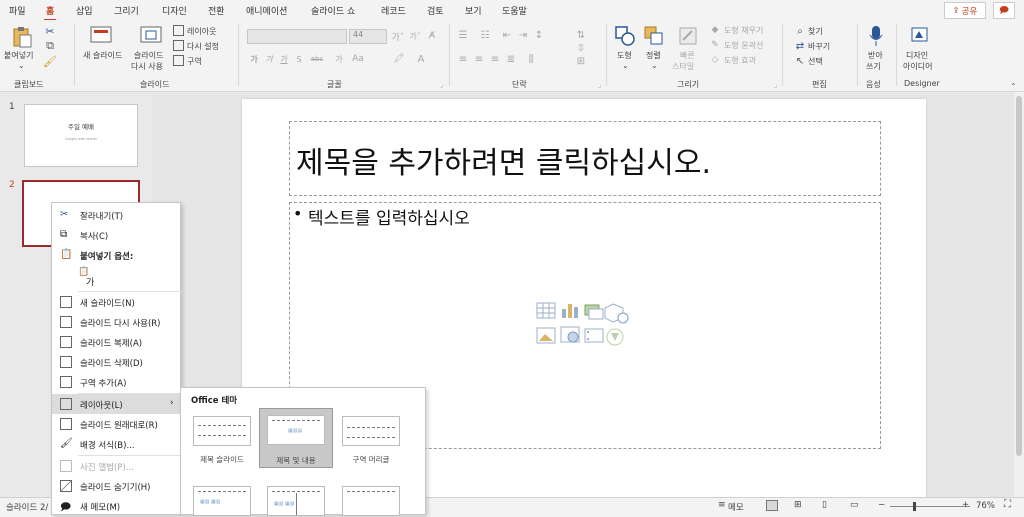  What do you see at coordinates (585, 158) in the screenshot?
I see `title-placeholder: 제목을 추가하려면 클릭하십시오.` at bounding box center [585, 158].